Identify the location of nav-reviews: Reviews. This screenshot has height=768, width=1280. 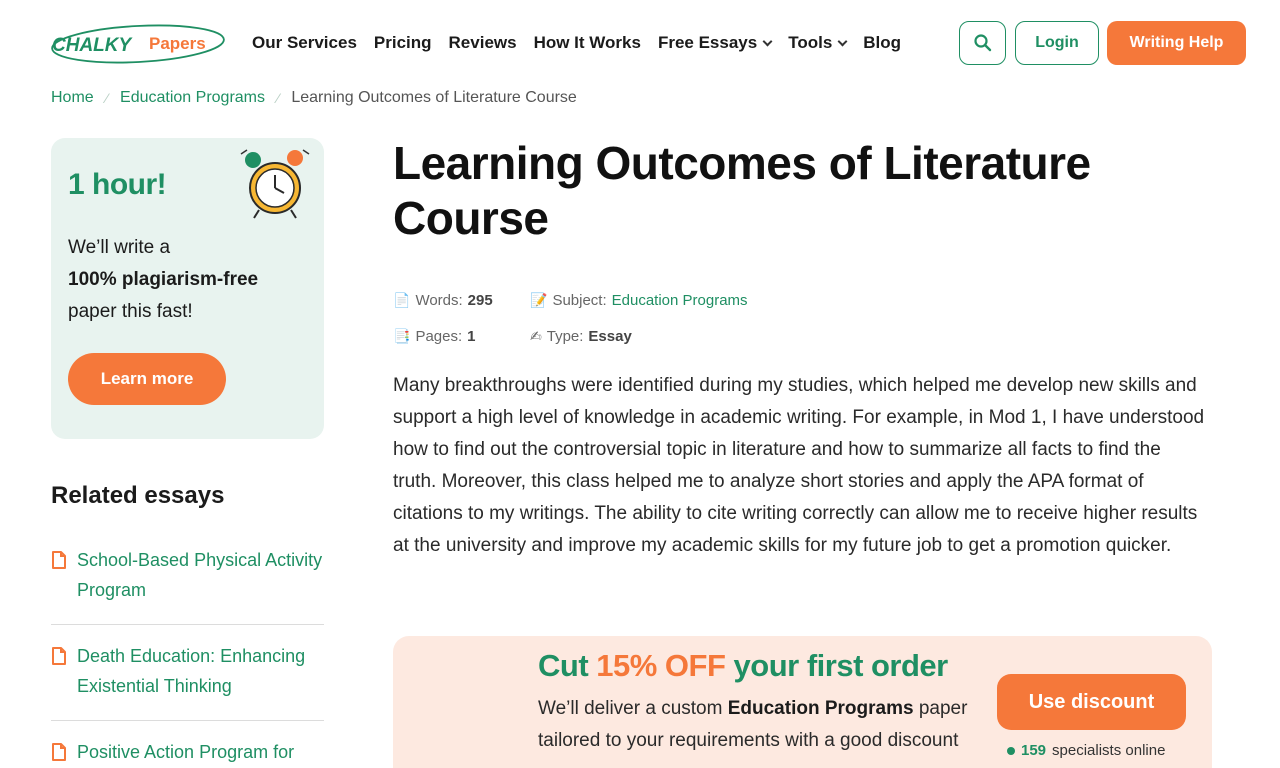
(483, 43).